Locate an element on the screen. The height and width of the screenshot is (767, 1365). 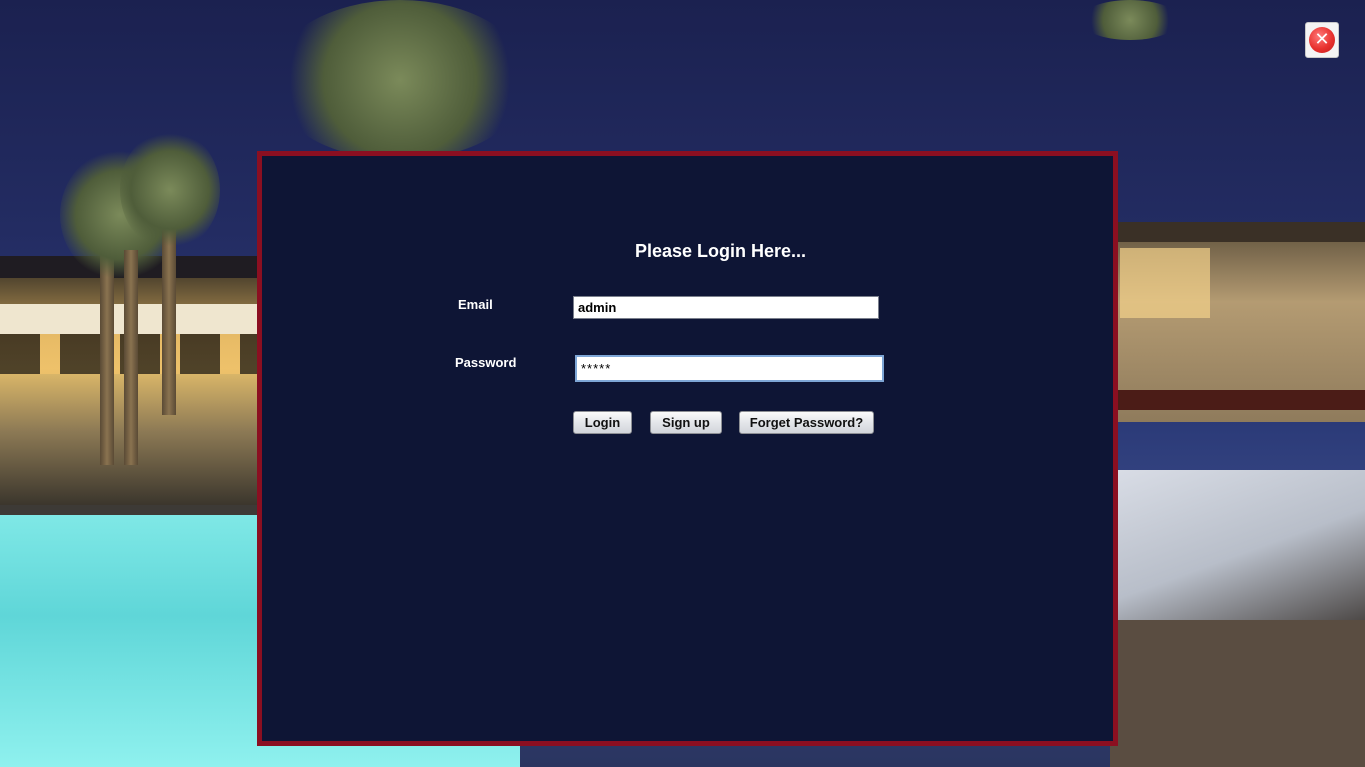
pool-loungers is located at coordinates (1237, 555).